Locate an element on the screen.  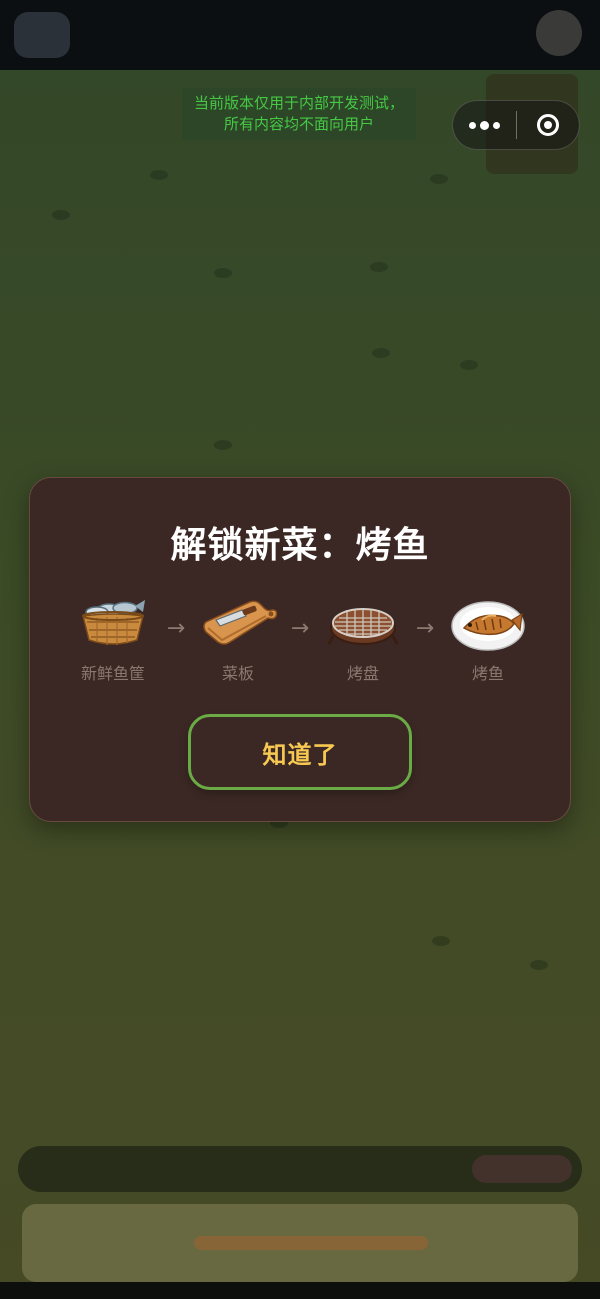
mini-program-capsule is located at coordinates (516, 125).